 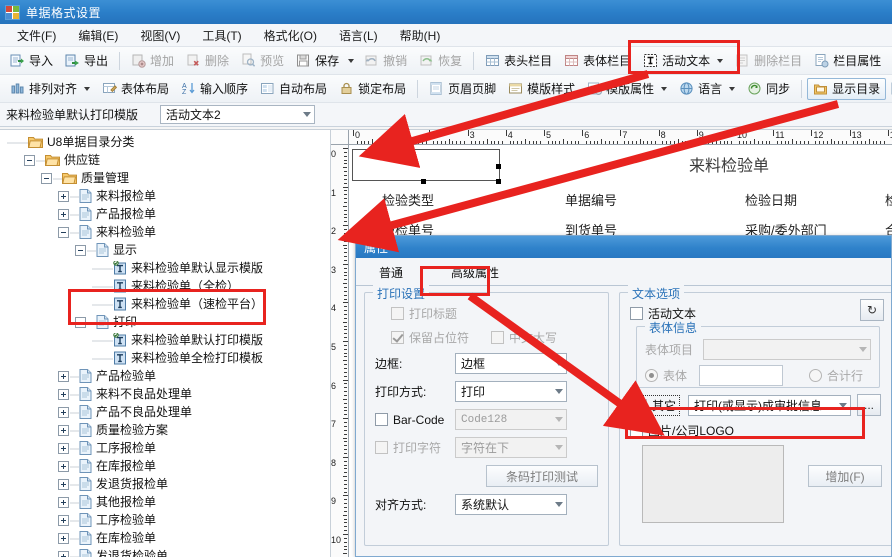 I want to click on field-inspection-date: 检验日期, so click(x=771, y=199).